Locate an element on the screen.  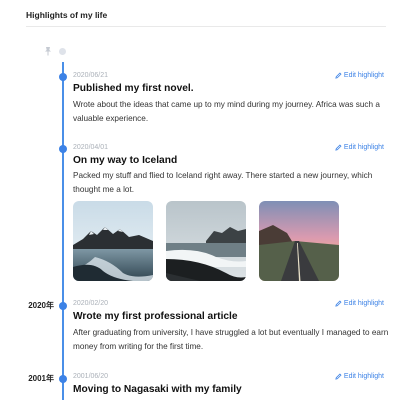
entry-title: Published my first novel. is located at coordinates (133, 88).